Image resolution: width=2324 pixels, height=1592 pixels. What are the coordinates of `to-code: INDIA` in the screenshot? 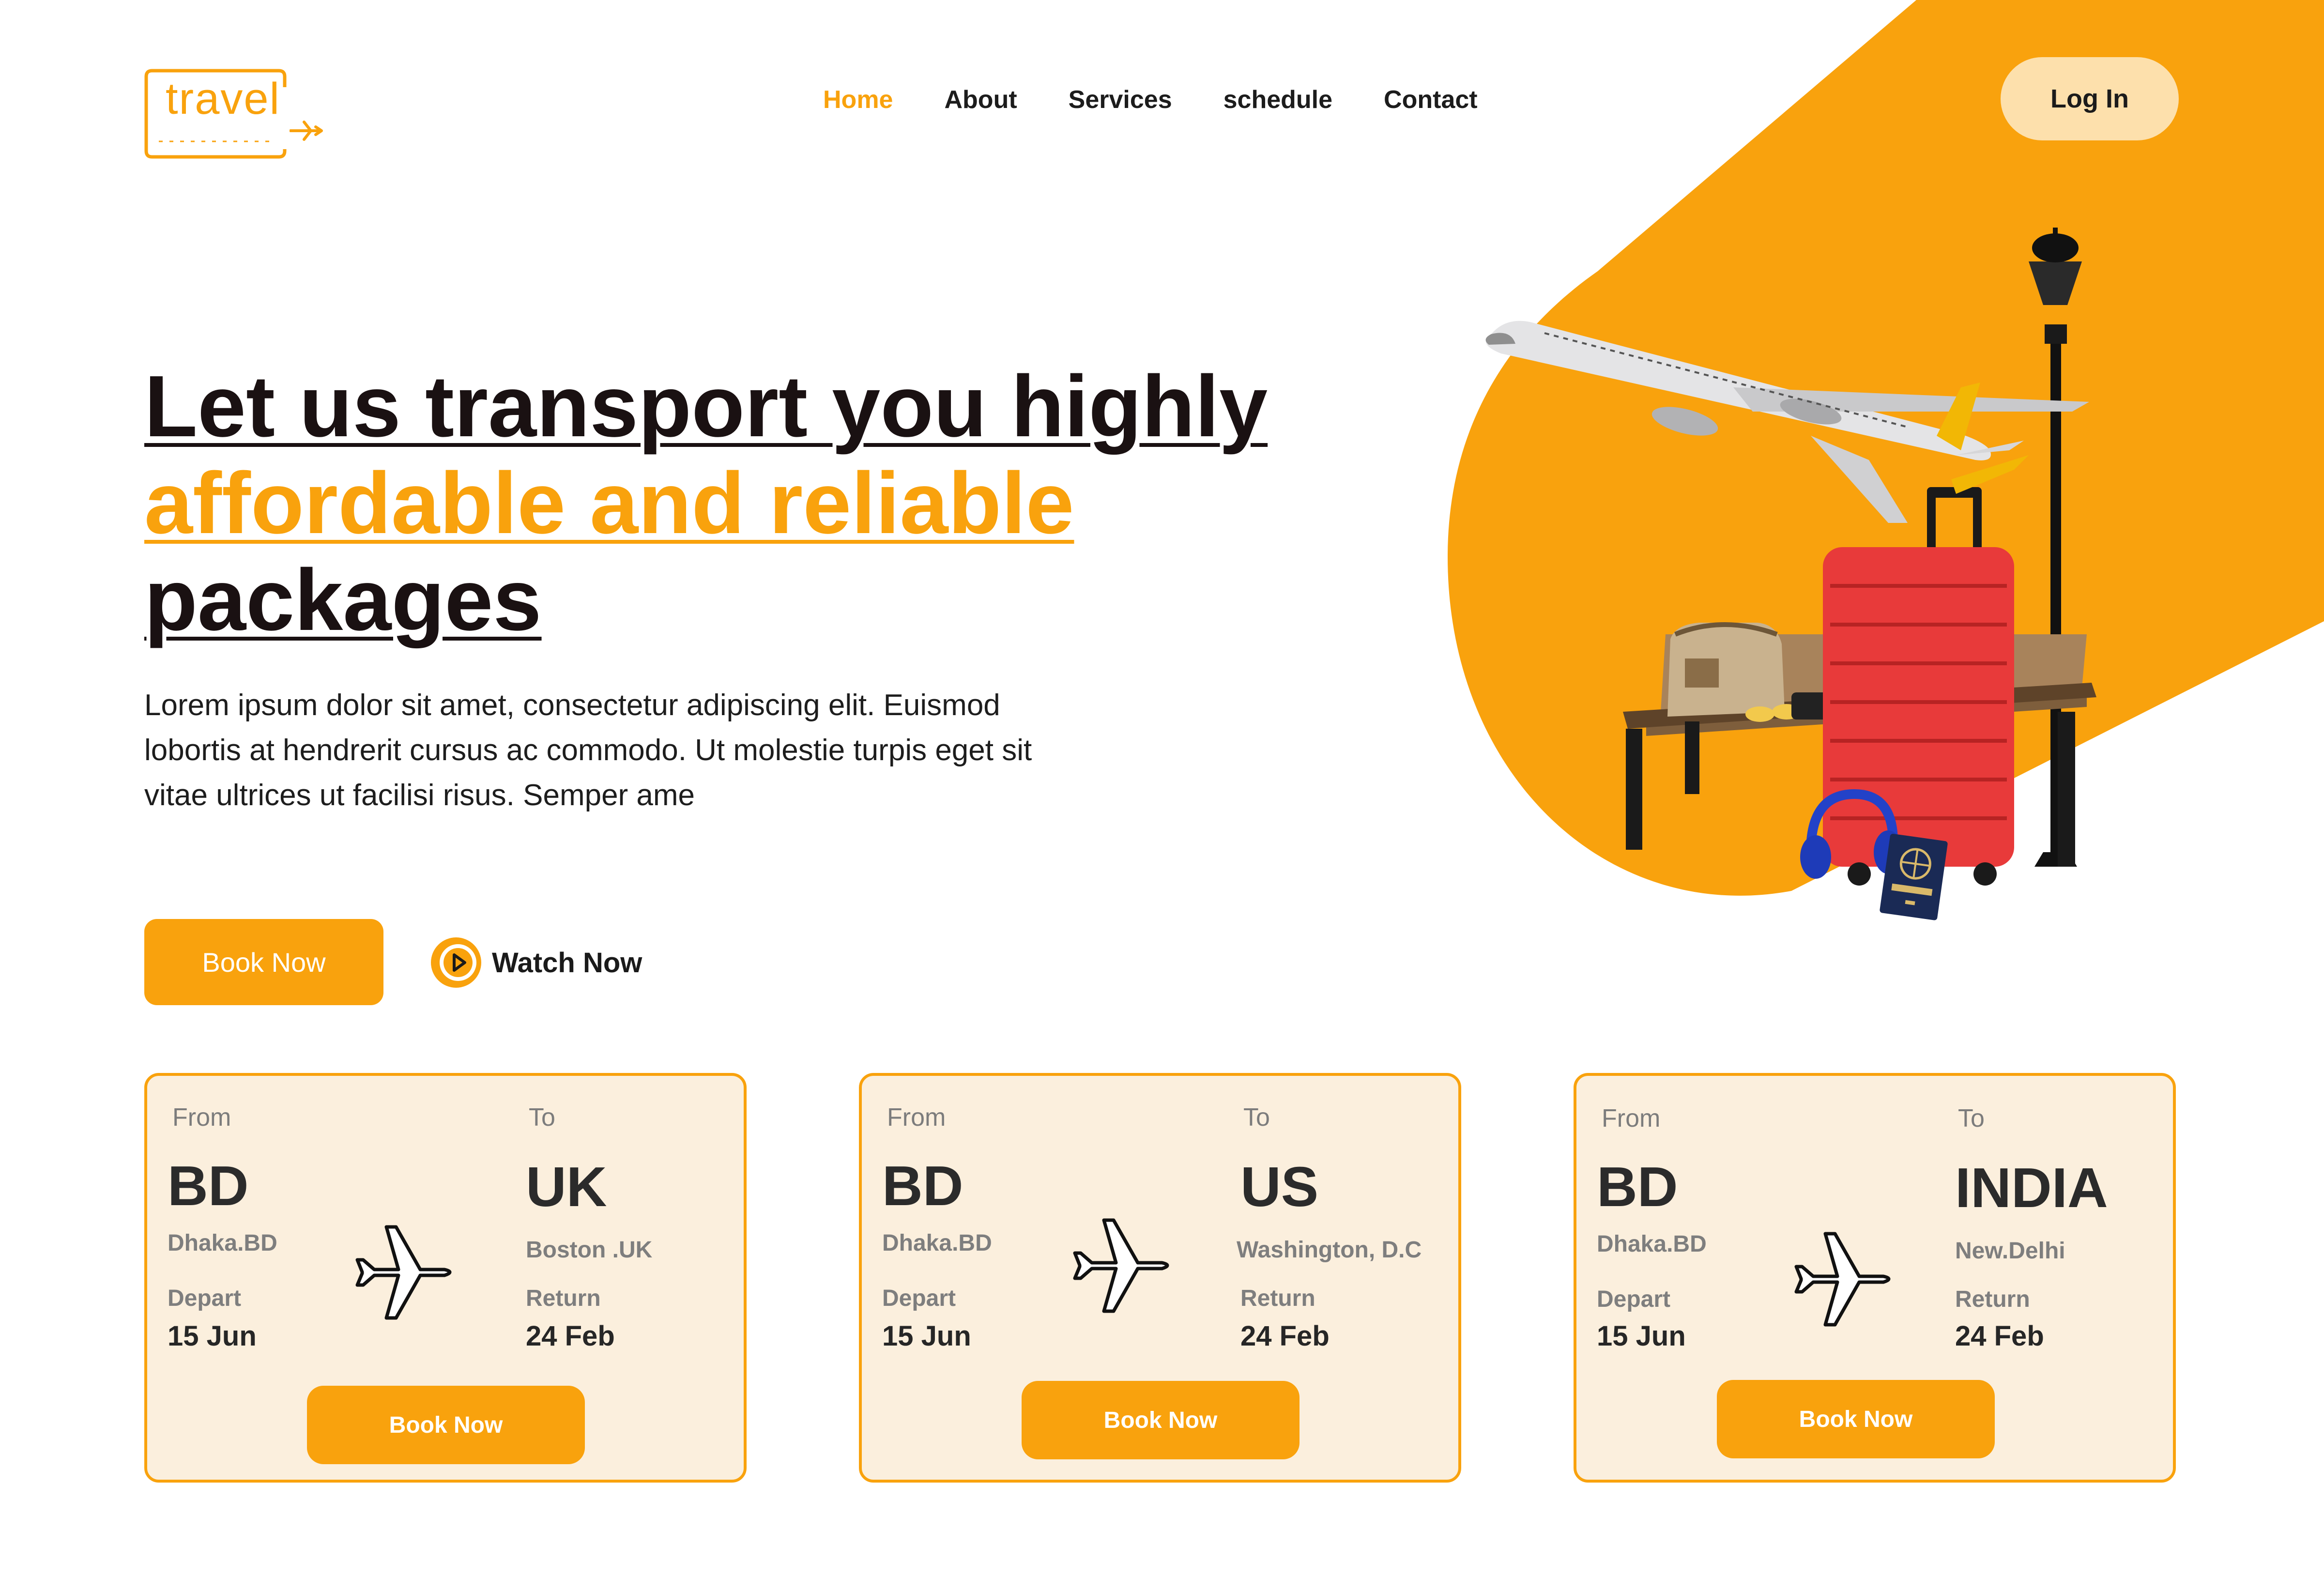 It's located at (2031, 1188).